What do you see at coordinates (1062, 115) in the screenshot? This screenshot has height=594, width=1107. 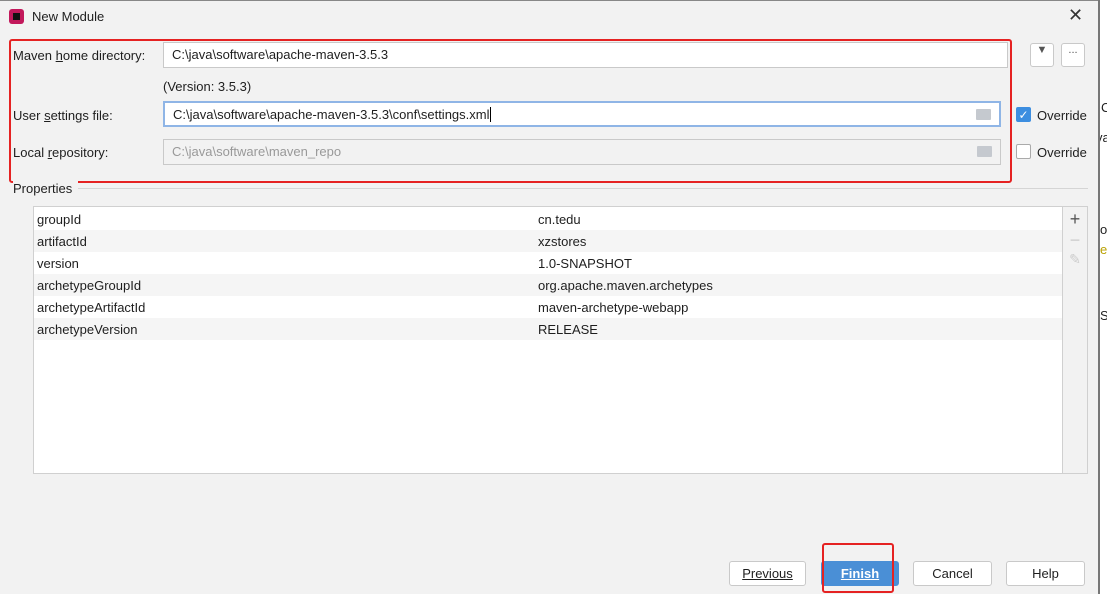 I see `user-settings-override-label: Override` at bounding box center [1062, 115].